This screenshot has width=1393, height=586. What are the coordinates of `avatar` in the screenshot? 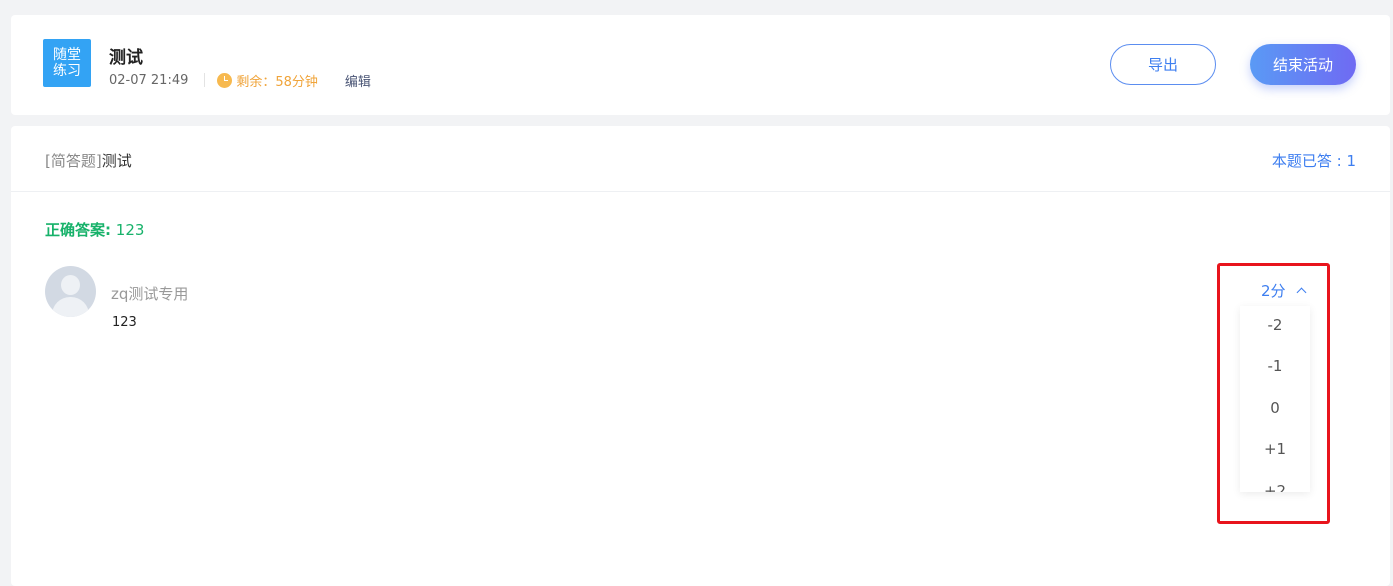 It's located at (70, 291).